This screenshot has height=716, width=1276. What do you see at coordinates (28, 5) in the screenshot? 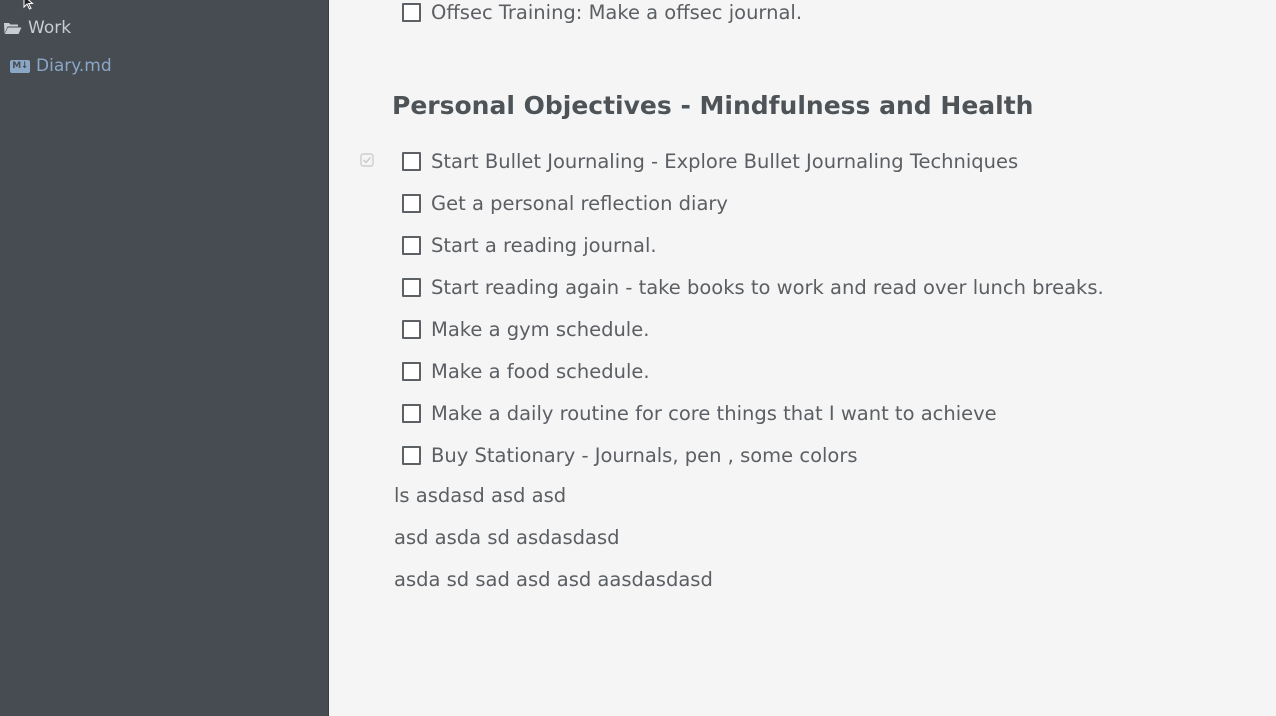
I see `mouse-cursor-icon` at bounding box center [28, 5].